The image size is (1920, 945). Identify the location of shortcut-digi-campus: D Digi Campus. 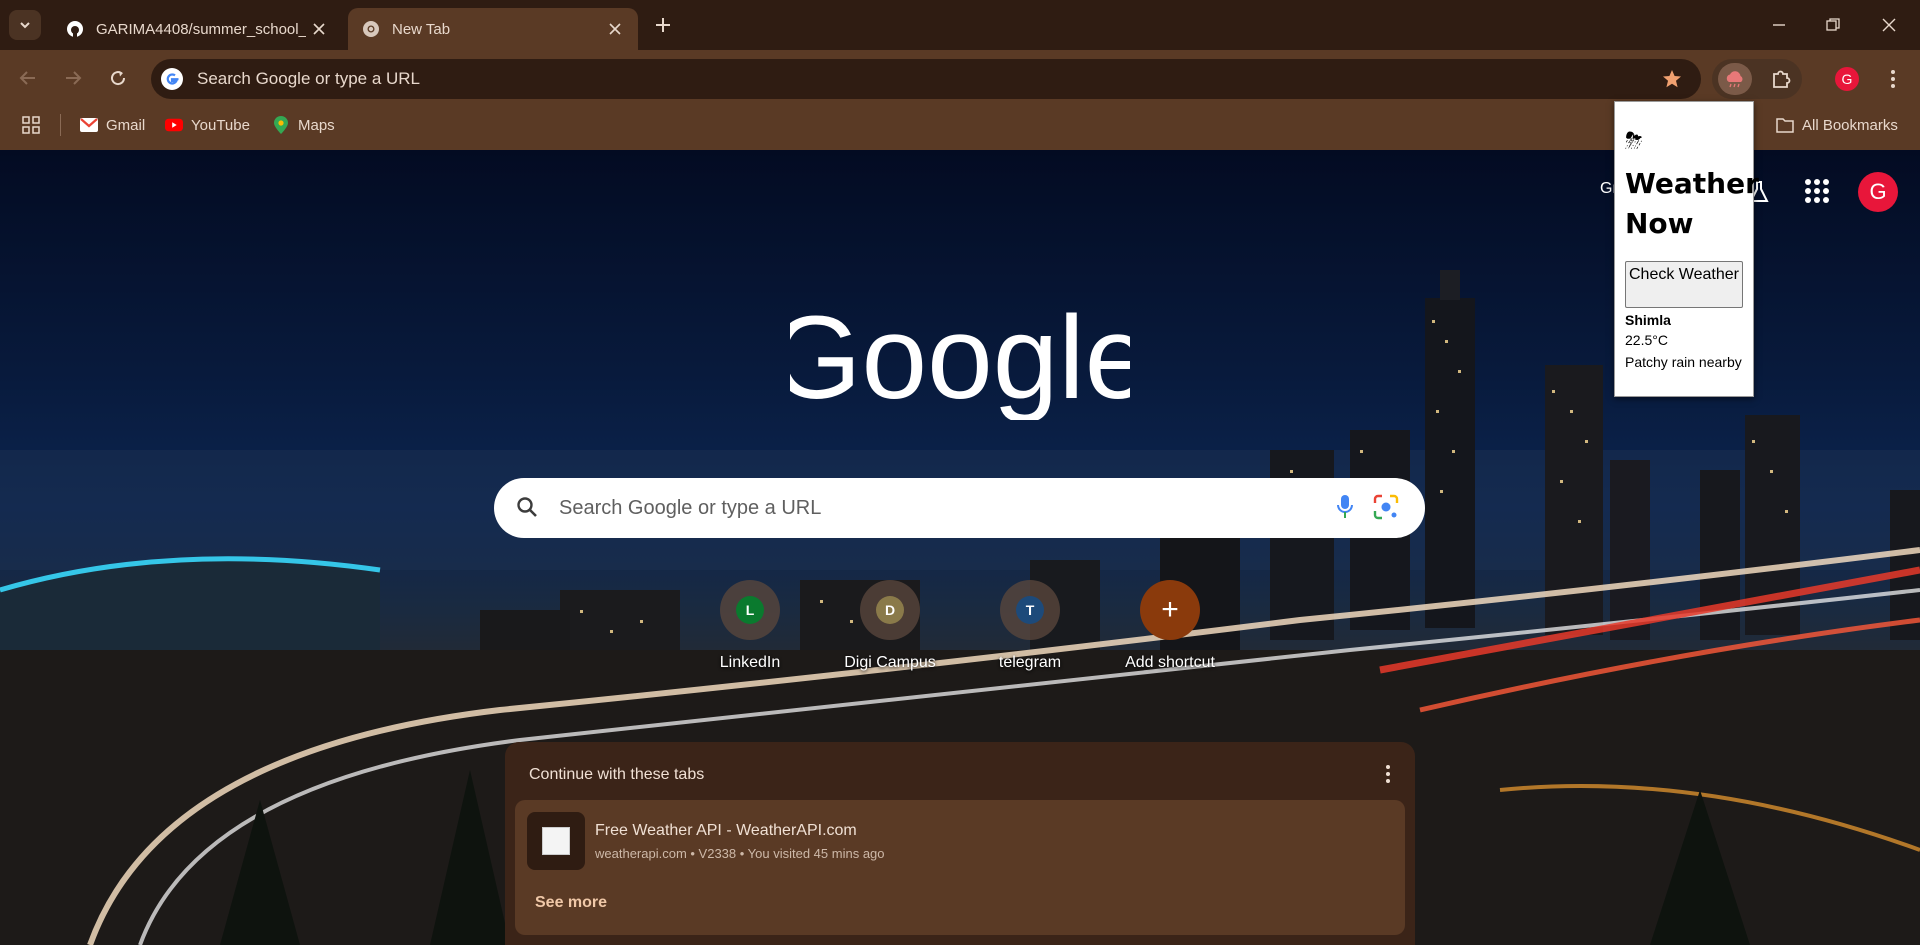
(890, 626).